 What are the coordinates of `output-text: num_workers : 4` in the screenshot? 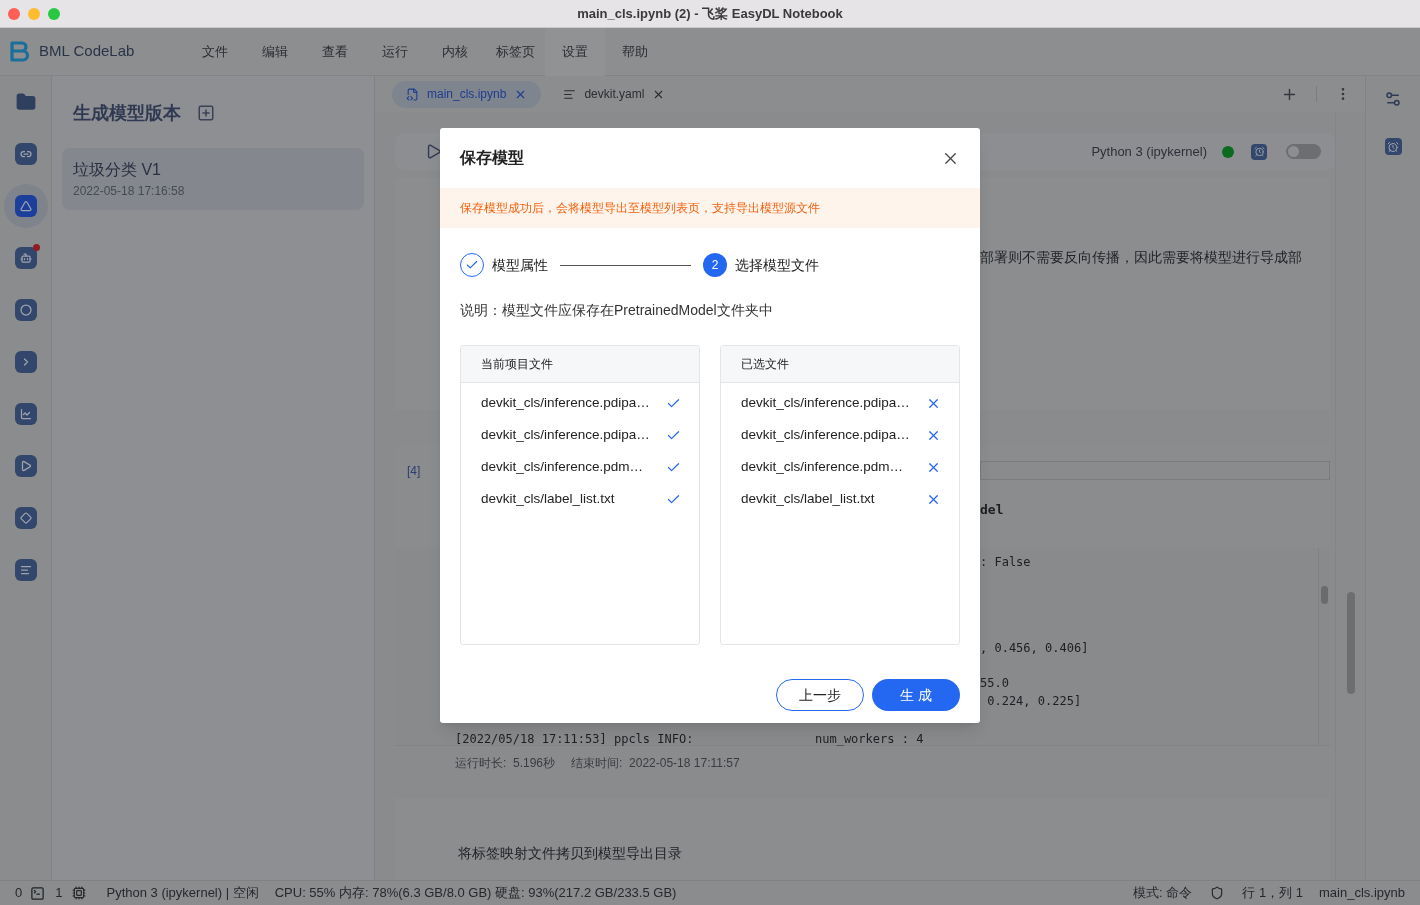 It's located at (869, 739).